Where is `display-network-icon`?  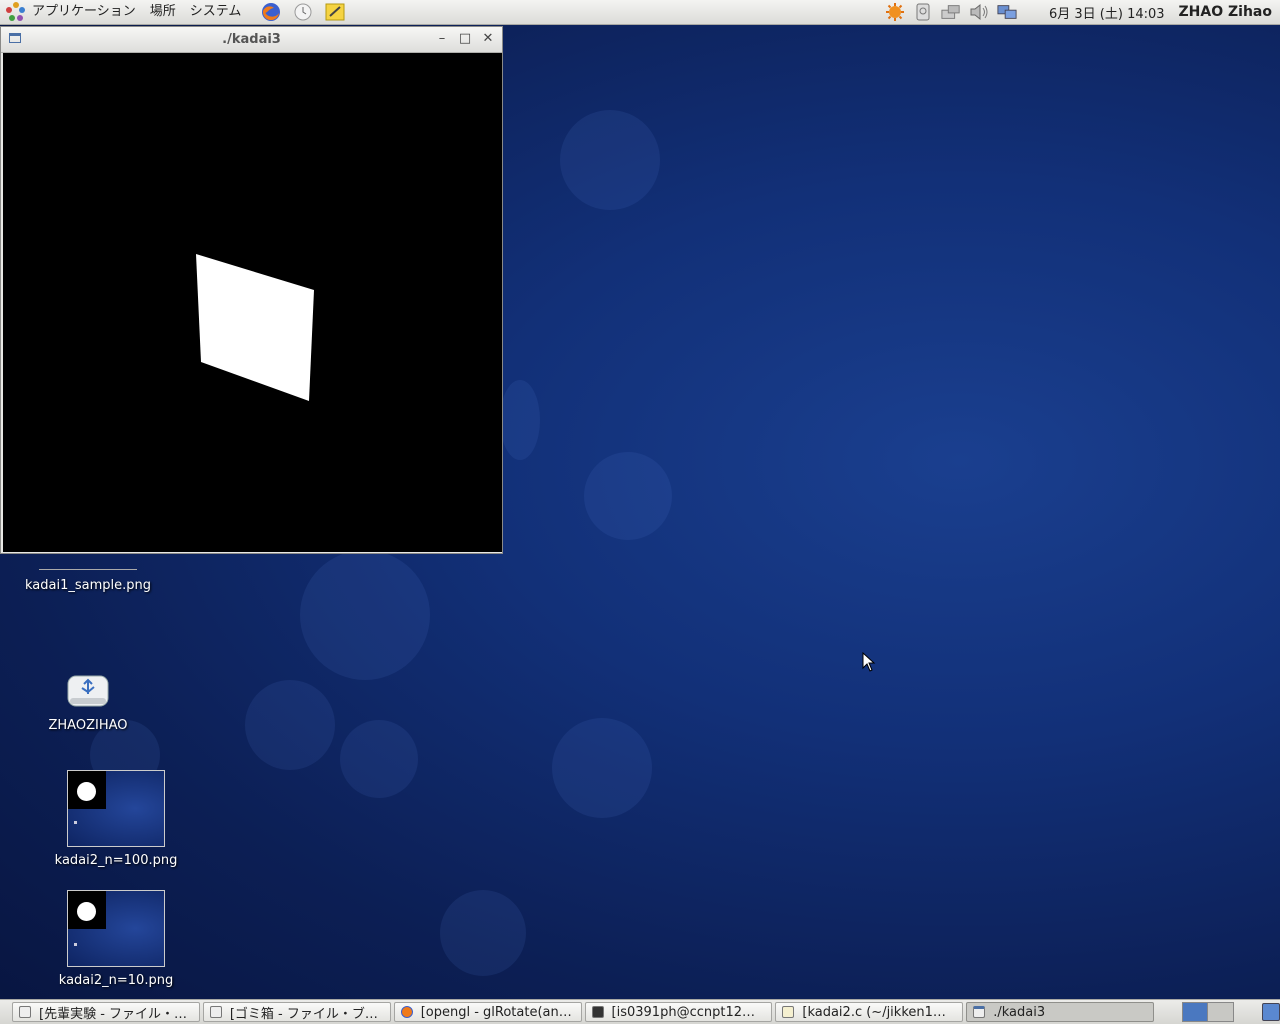 display-network-icon is located at coordinates (1007, 12).